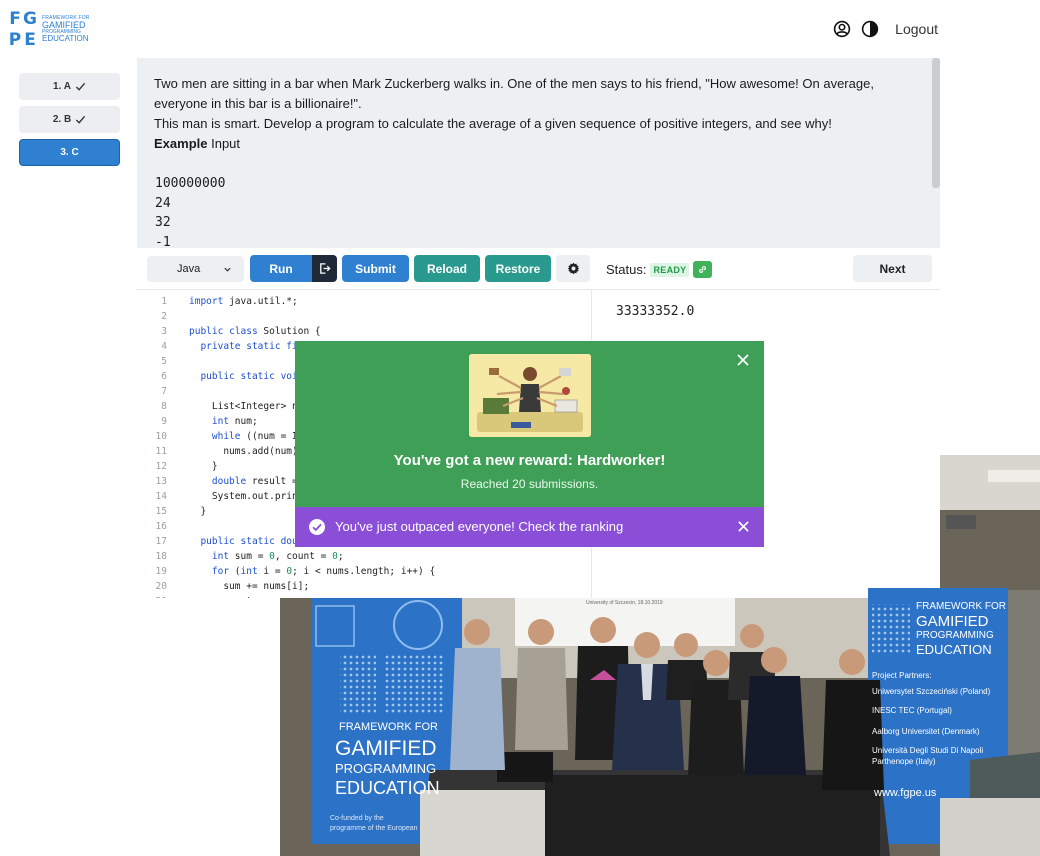 The width and height of the screenshot is (1040, 856). I want to click on logo-line-4: EDUCATION, so click(65, 38).